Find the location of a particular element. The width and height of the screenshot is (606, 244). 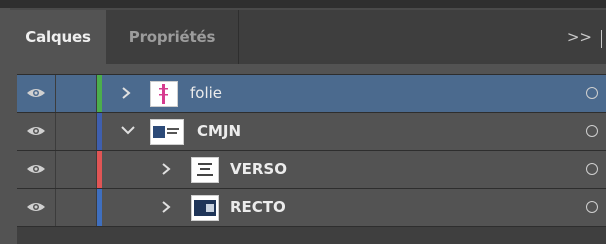

chevron-down-icon is located at coordinates (128, 130).